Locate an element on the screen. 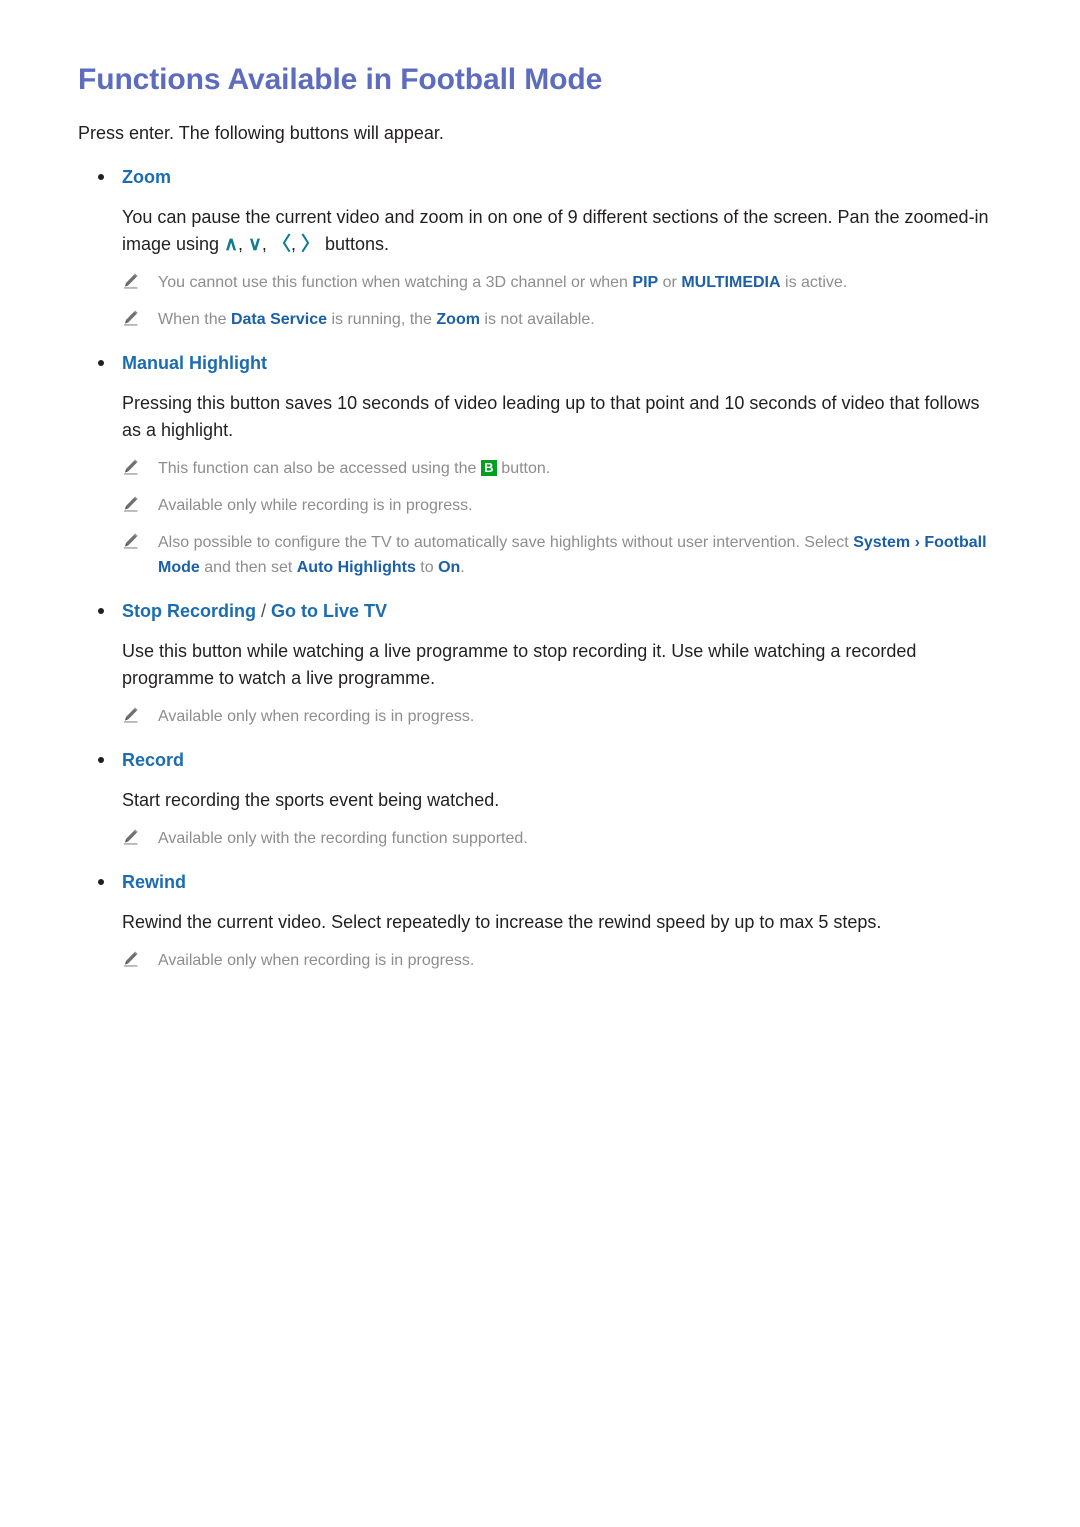 Image resolution: width=1080 pixels, height=1527 pixels. note-highlight-on: On is located at coordinates (449, 567).